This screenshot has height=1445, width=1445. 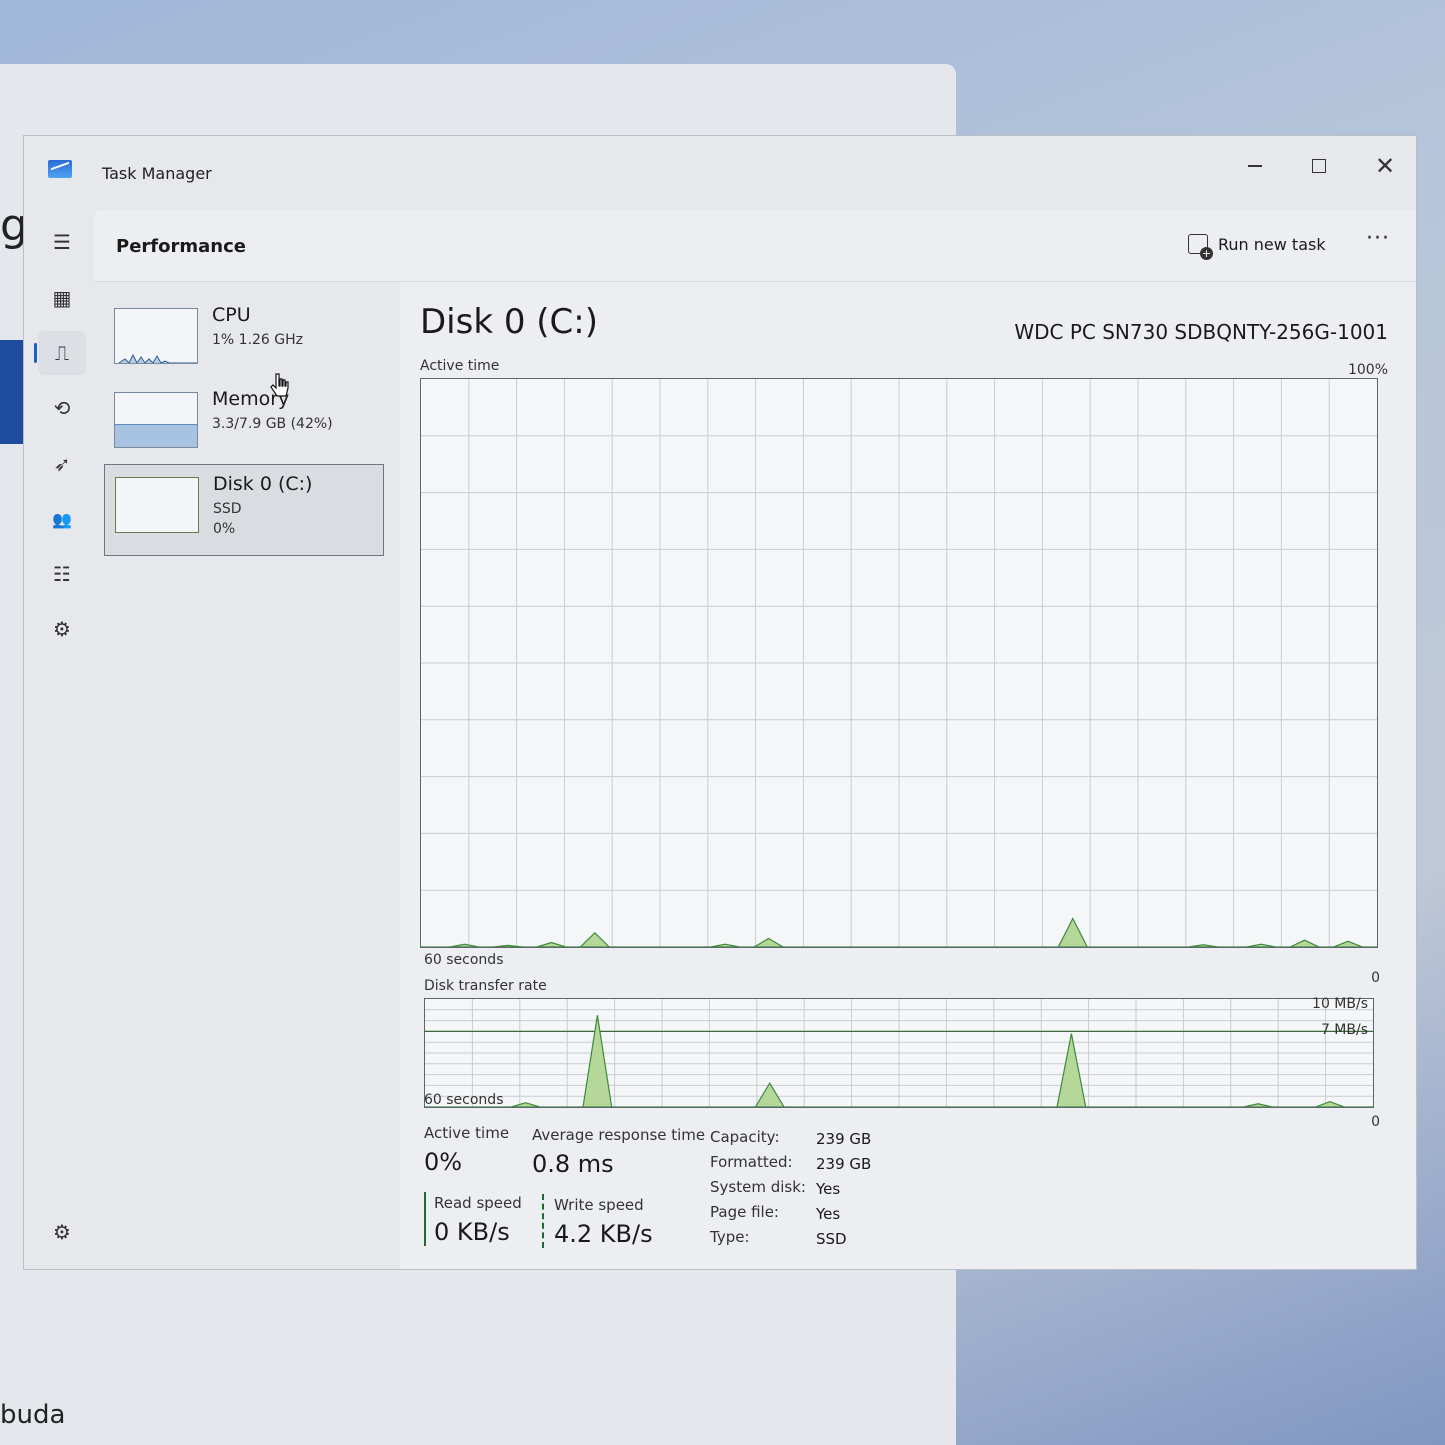 What do you see at coordinates (720, 173) in the screenshot?
I see `title-bar: Task Manager ✕` at bounding box center [720, 173].